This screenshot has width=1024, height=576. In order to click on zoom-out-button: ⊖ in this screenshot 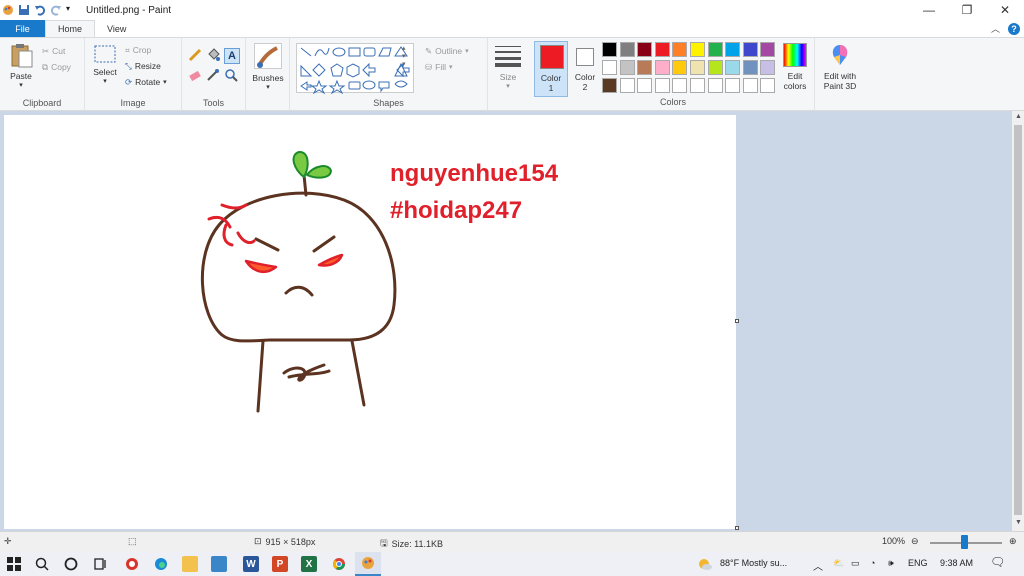, I will do `click(915, 541)`.